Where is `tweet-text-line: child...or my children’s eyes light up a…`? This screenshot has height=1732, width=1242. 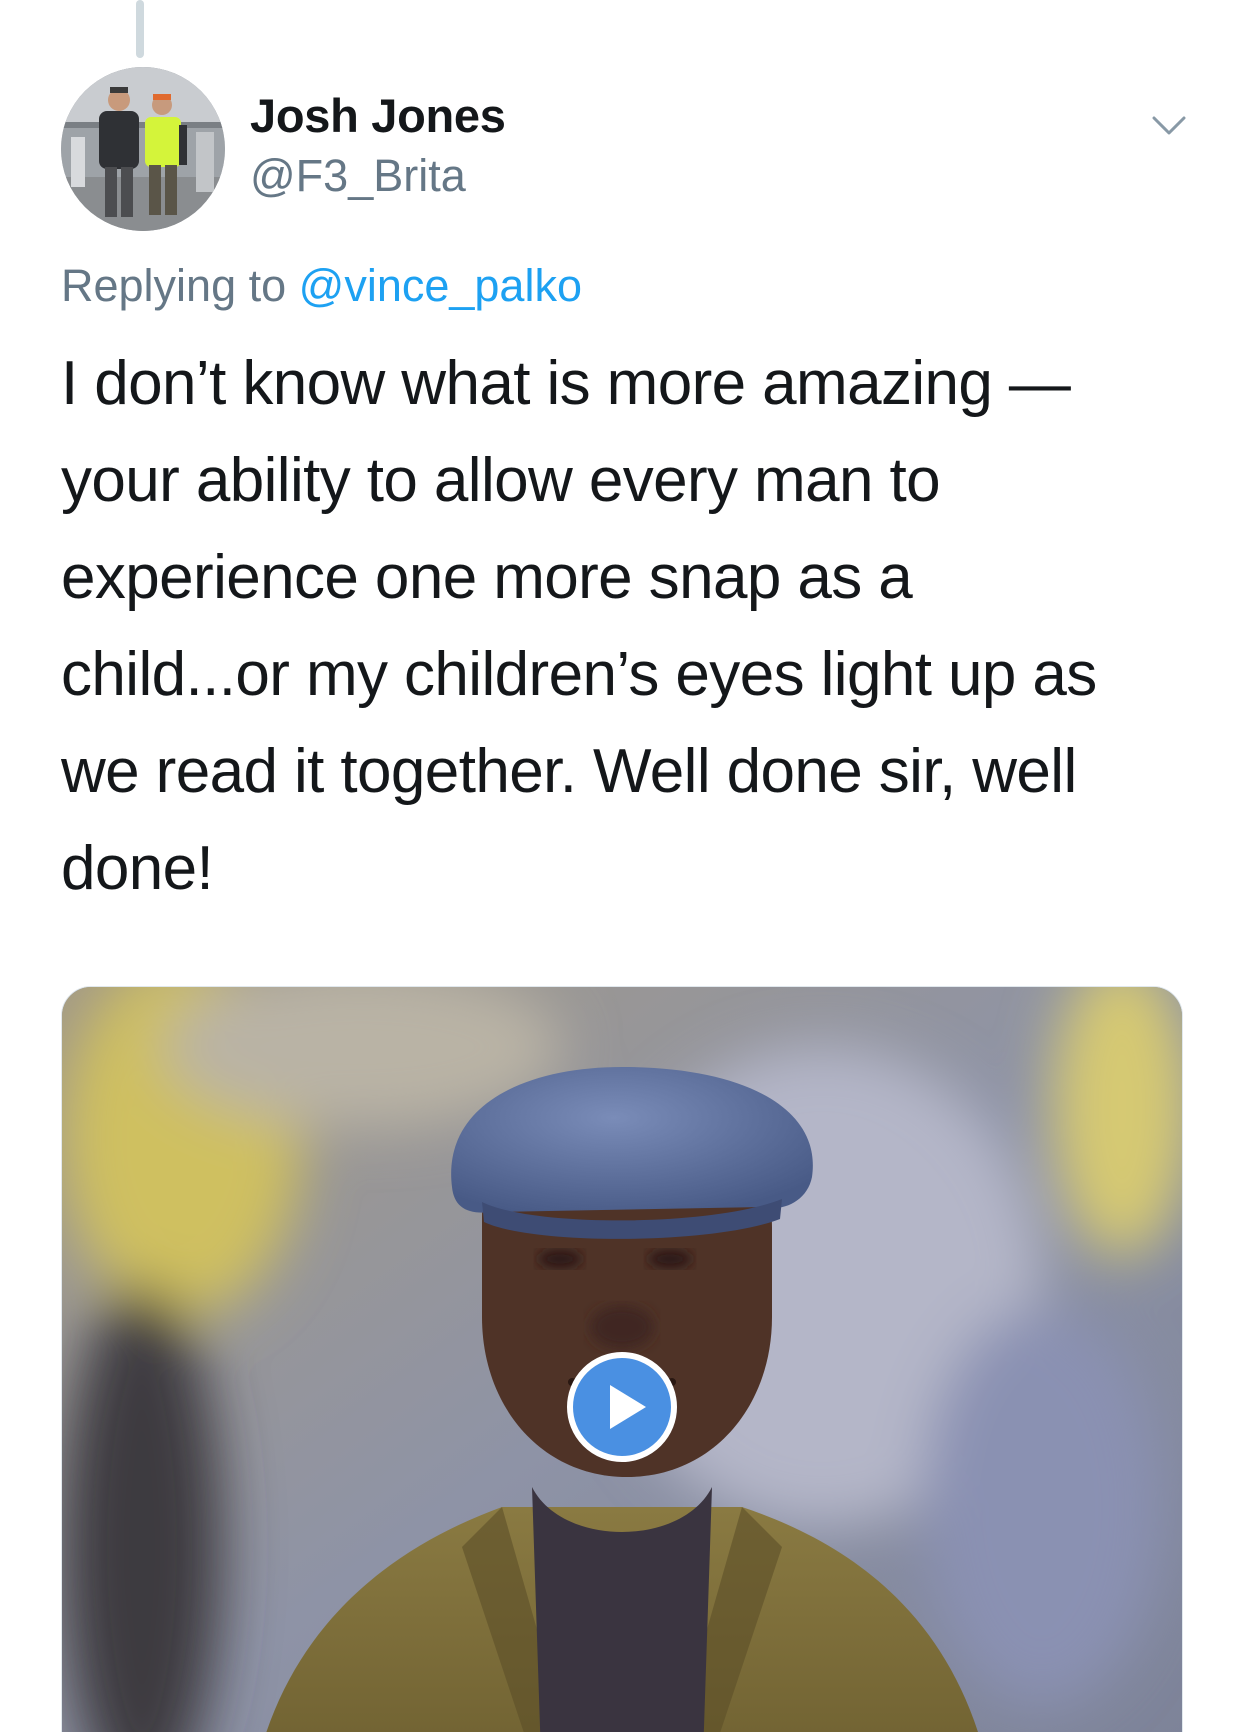 tweet-text-line: child...or my children’s eyes light up a… is located at coordinates (579, 674).